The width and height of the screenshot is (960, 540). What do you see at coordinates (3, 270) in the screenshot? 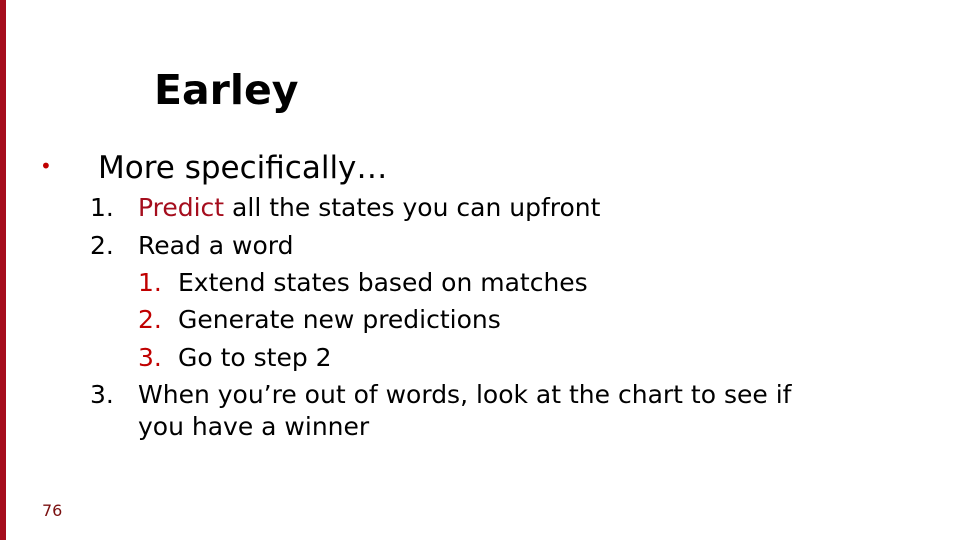
I see `left-accent-bar` at bounding box center [3, 270].